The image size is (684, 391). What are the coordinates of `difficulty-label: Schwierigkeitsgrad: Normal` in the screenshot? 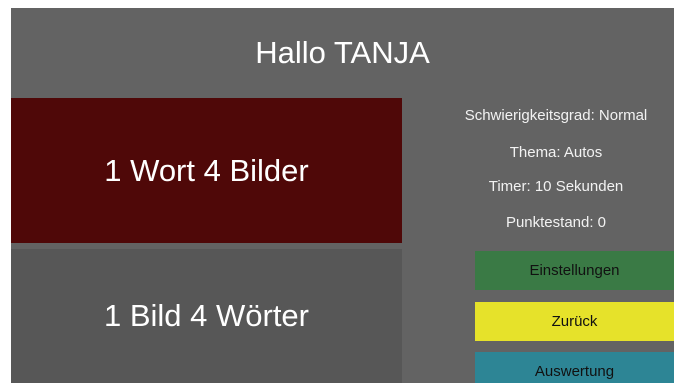 It's located at (556, 115).